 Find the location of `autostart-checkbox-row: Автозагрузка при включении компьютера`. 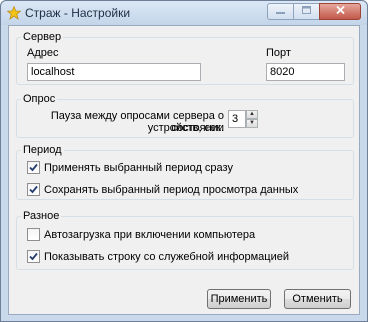

autostart-checkbox-row: Автозагрузка при включении компьютера is located at coordinates (141, 234).